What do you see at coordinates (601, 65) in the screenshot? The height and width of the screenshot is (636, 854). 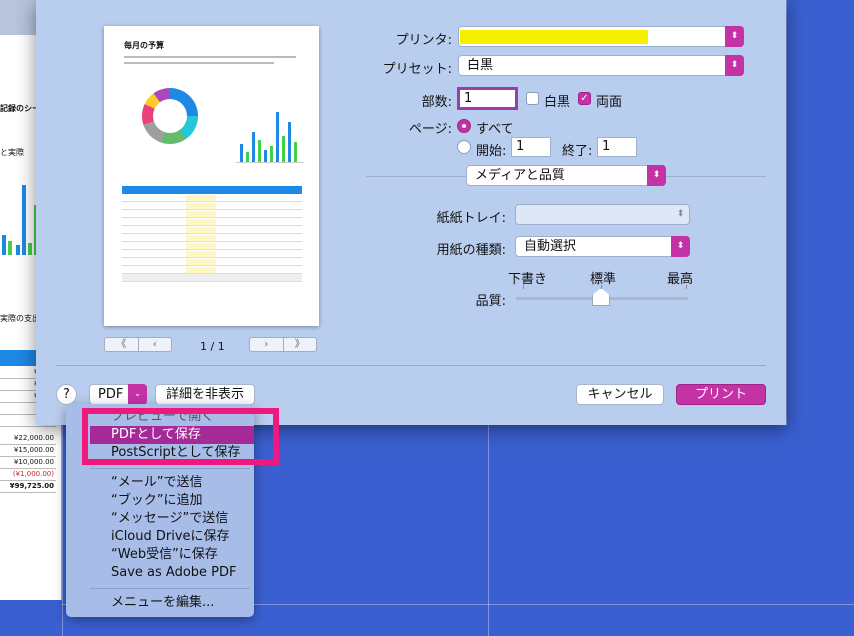 I see `preset-select: 白黒 ⬍` at bounding box center [601, 65].